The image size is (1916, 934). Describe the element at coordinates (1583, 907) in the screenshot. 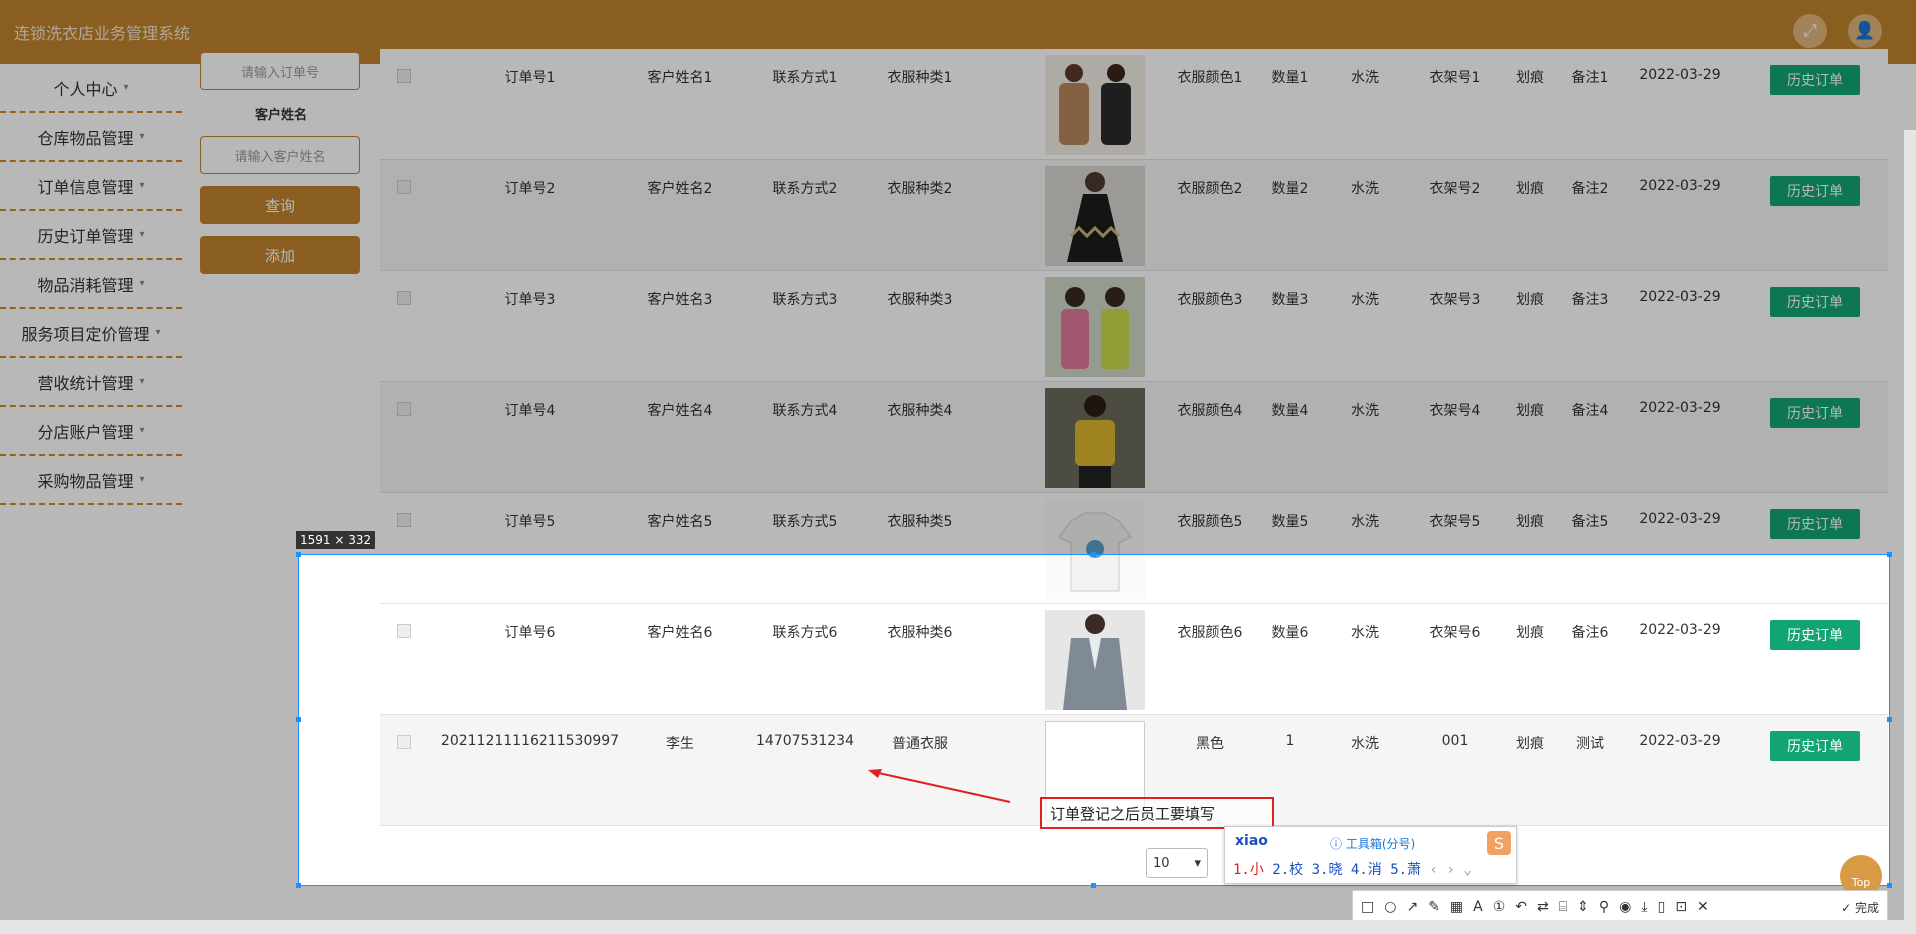

I see `long-screenshot-icon: ⇕` at that location.